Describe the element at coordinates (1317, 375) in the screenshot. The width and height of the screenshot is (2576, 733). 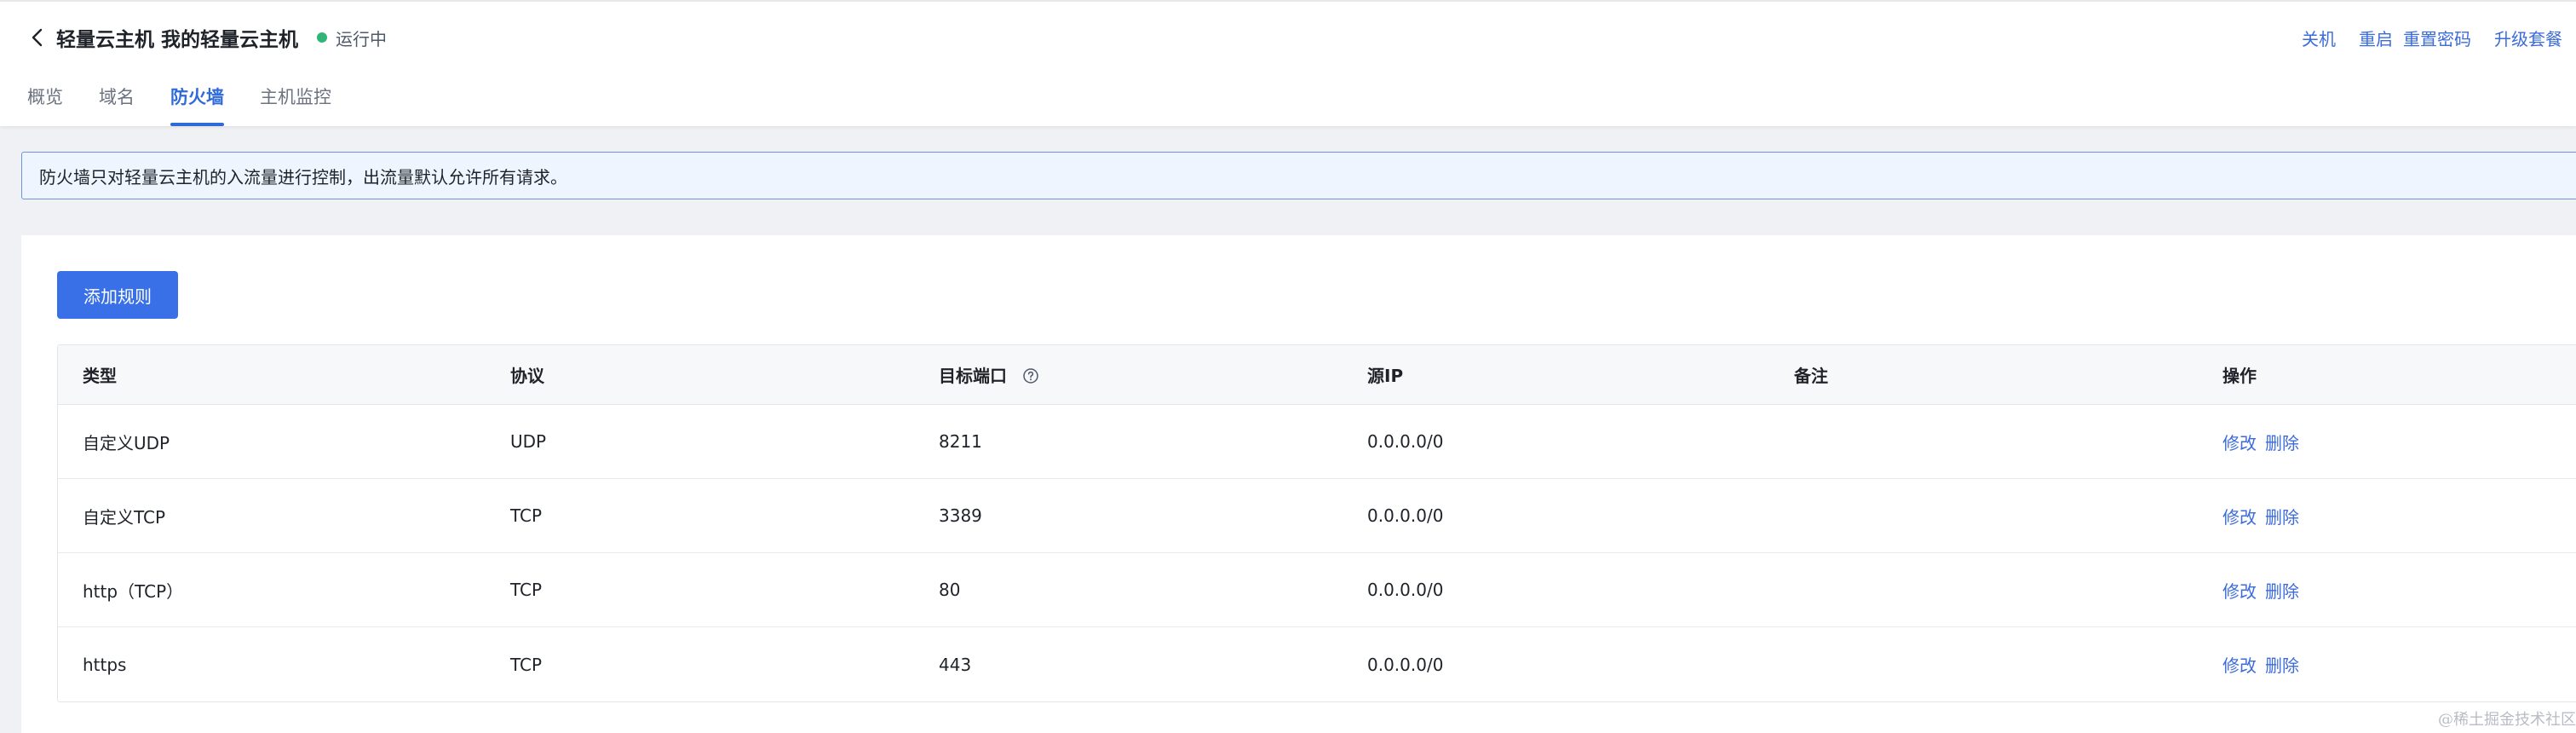
I see `table-header: 类型 协议 目标端口 源IP 备注 操作` at that location.